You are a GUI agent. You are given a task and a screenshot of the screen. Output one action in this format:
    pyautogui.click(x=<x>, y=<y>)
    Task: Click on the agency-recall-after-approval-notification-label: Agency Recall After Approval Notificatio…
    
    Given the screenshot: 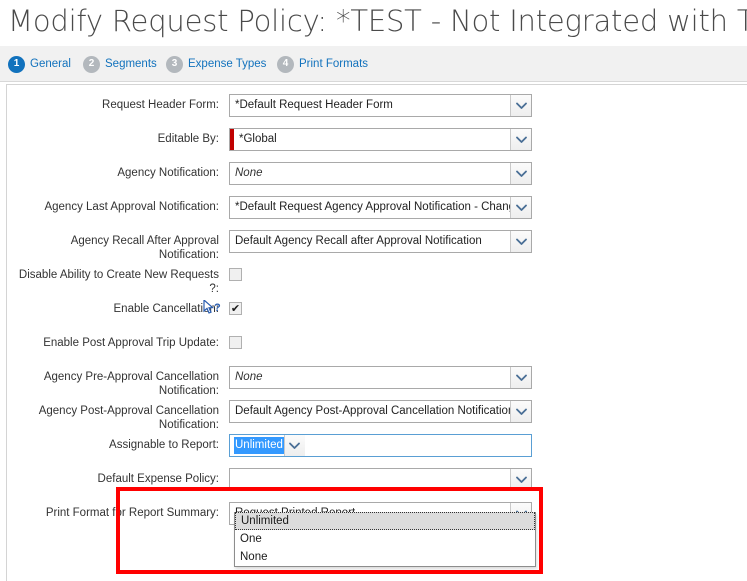 What is the action you would take?
    pyautogui.click(x=144, y=248)
    